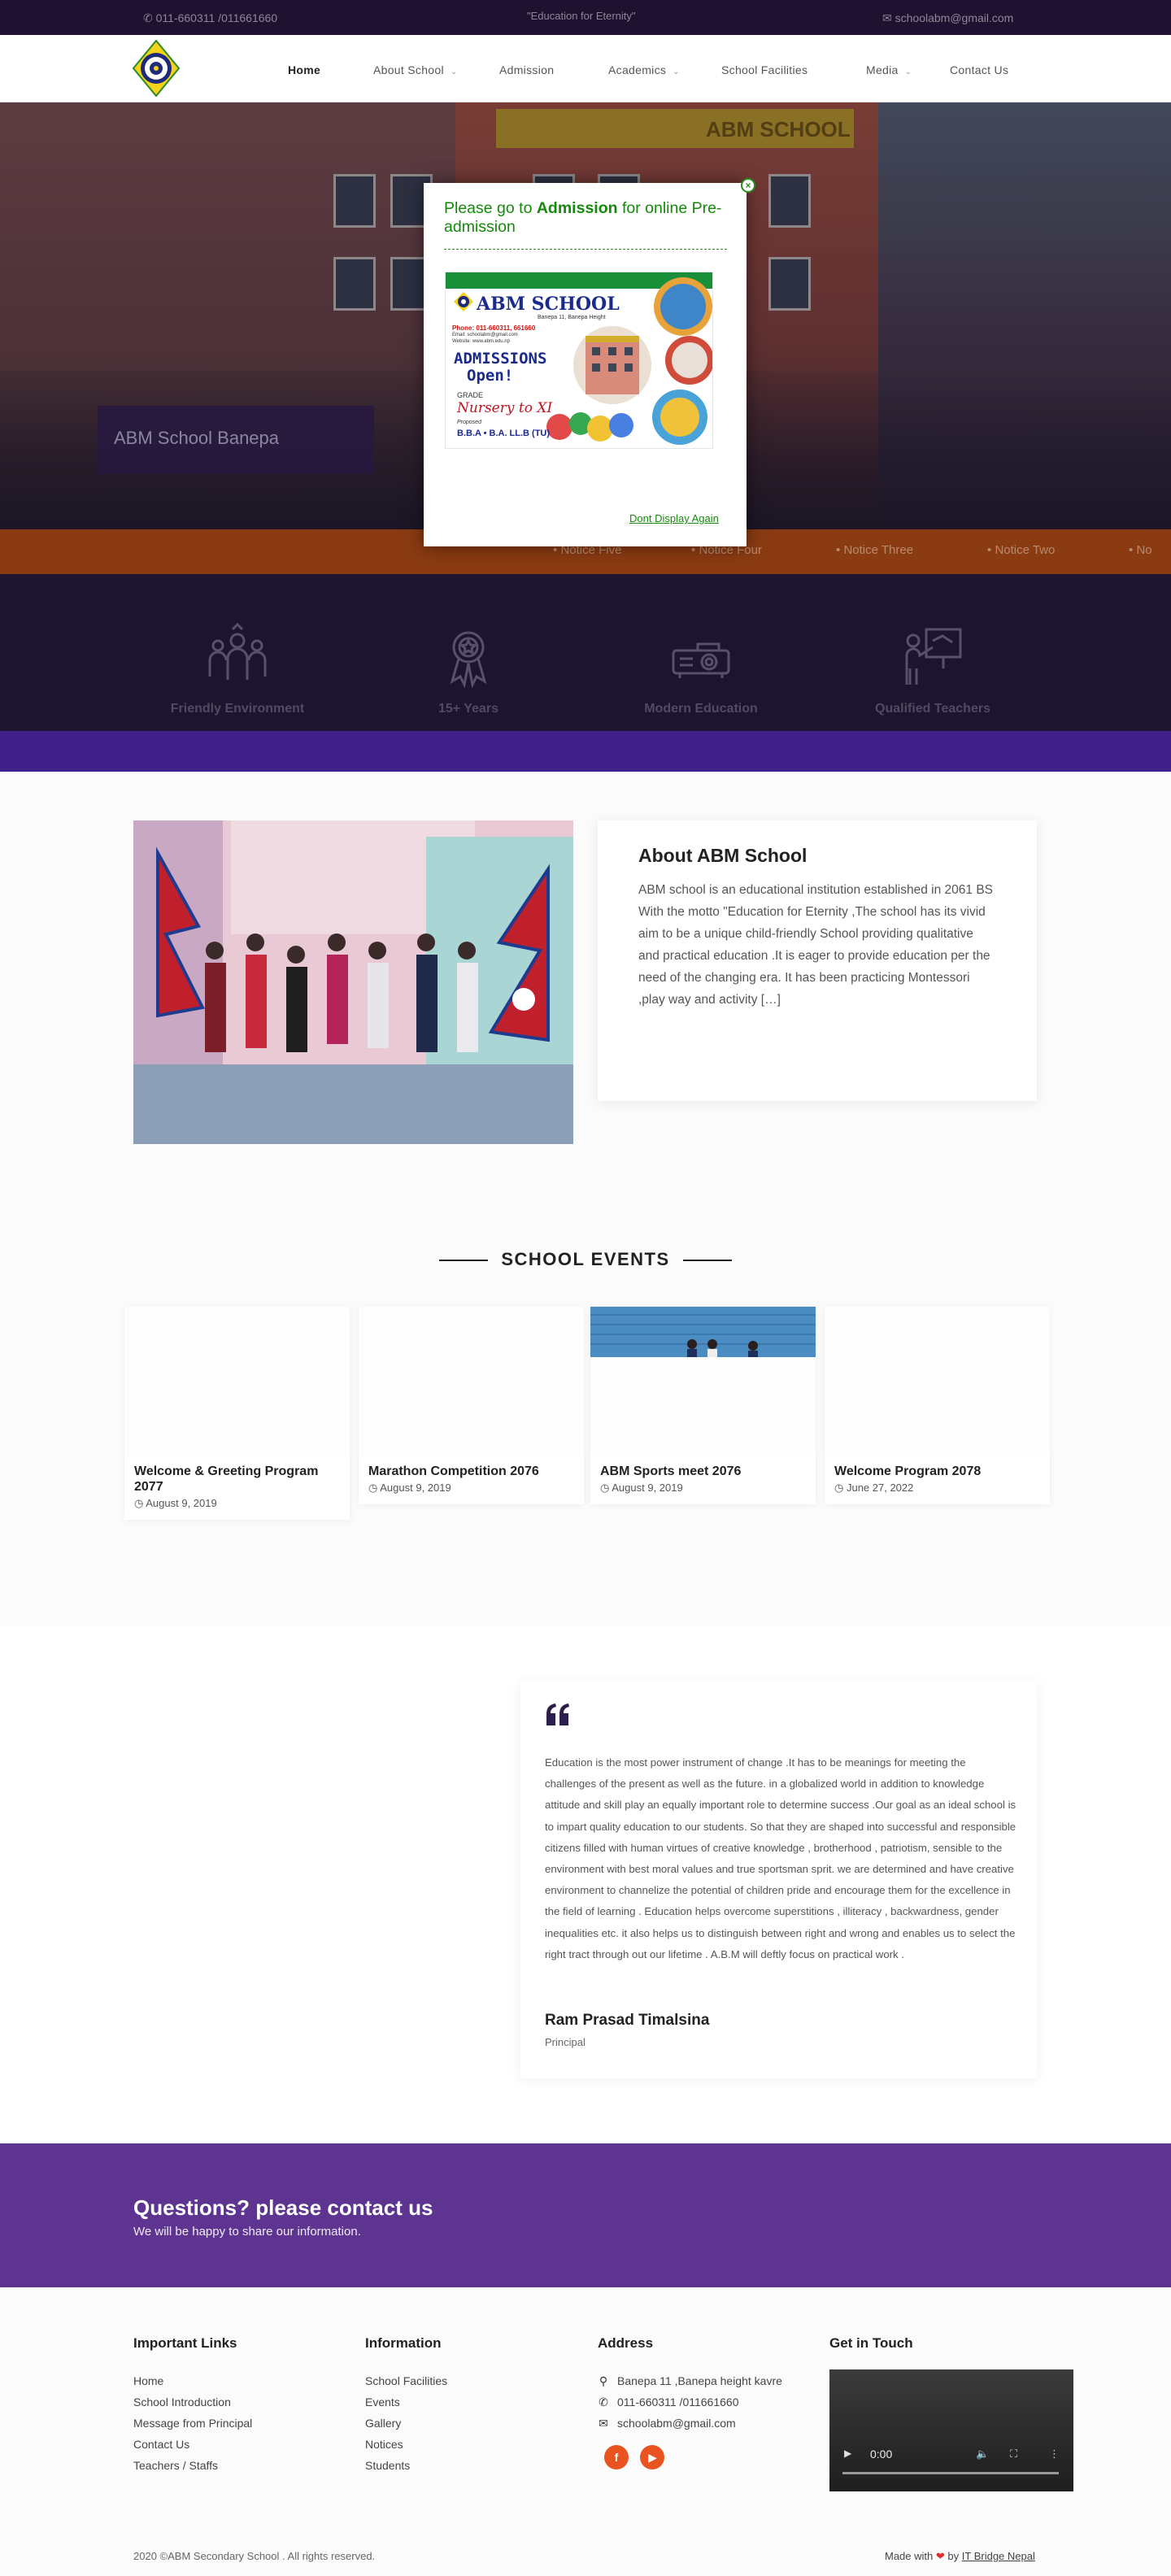  I want to click on video-progress-bar, so click(950, 2473).